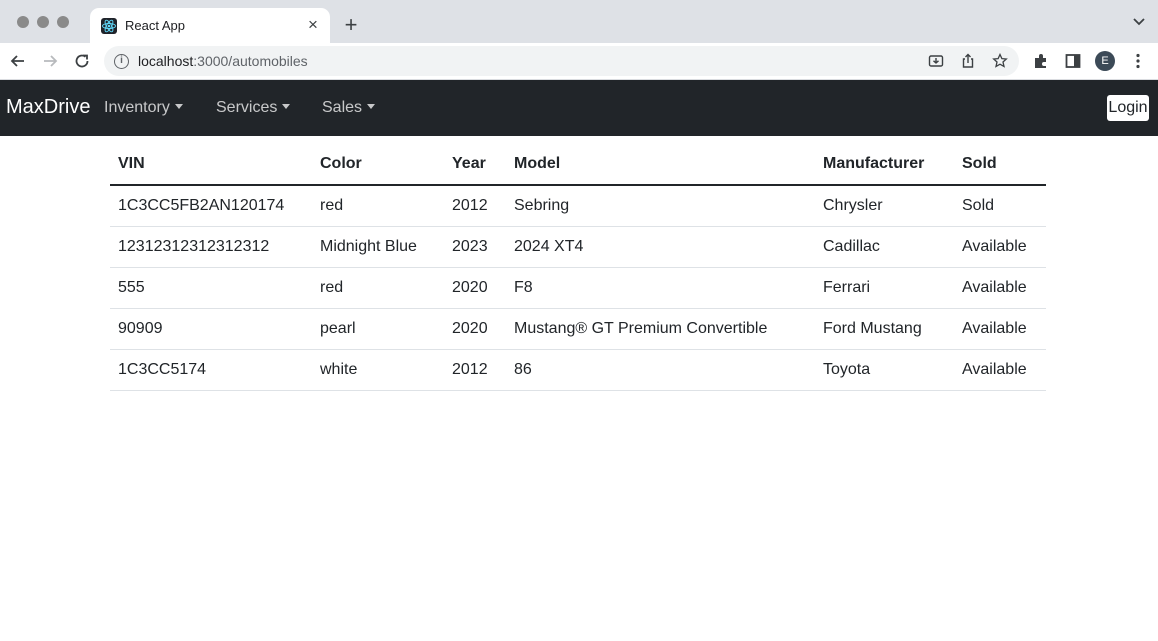 Image resolution: width=1158 pixels, height=641 pixels. I want to click on bookmark-star-icon, so click(1000, 61).